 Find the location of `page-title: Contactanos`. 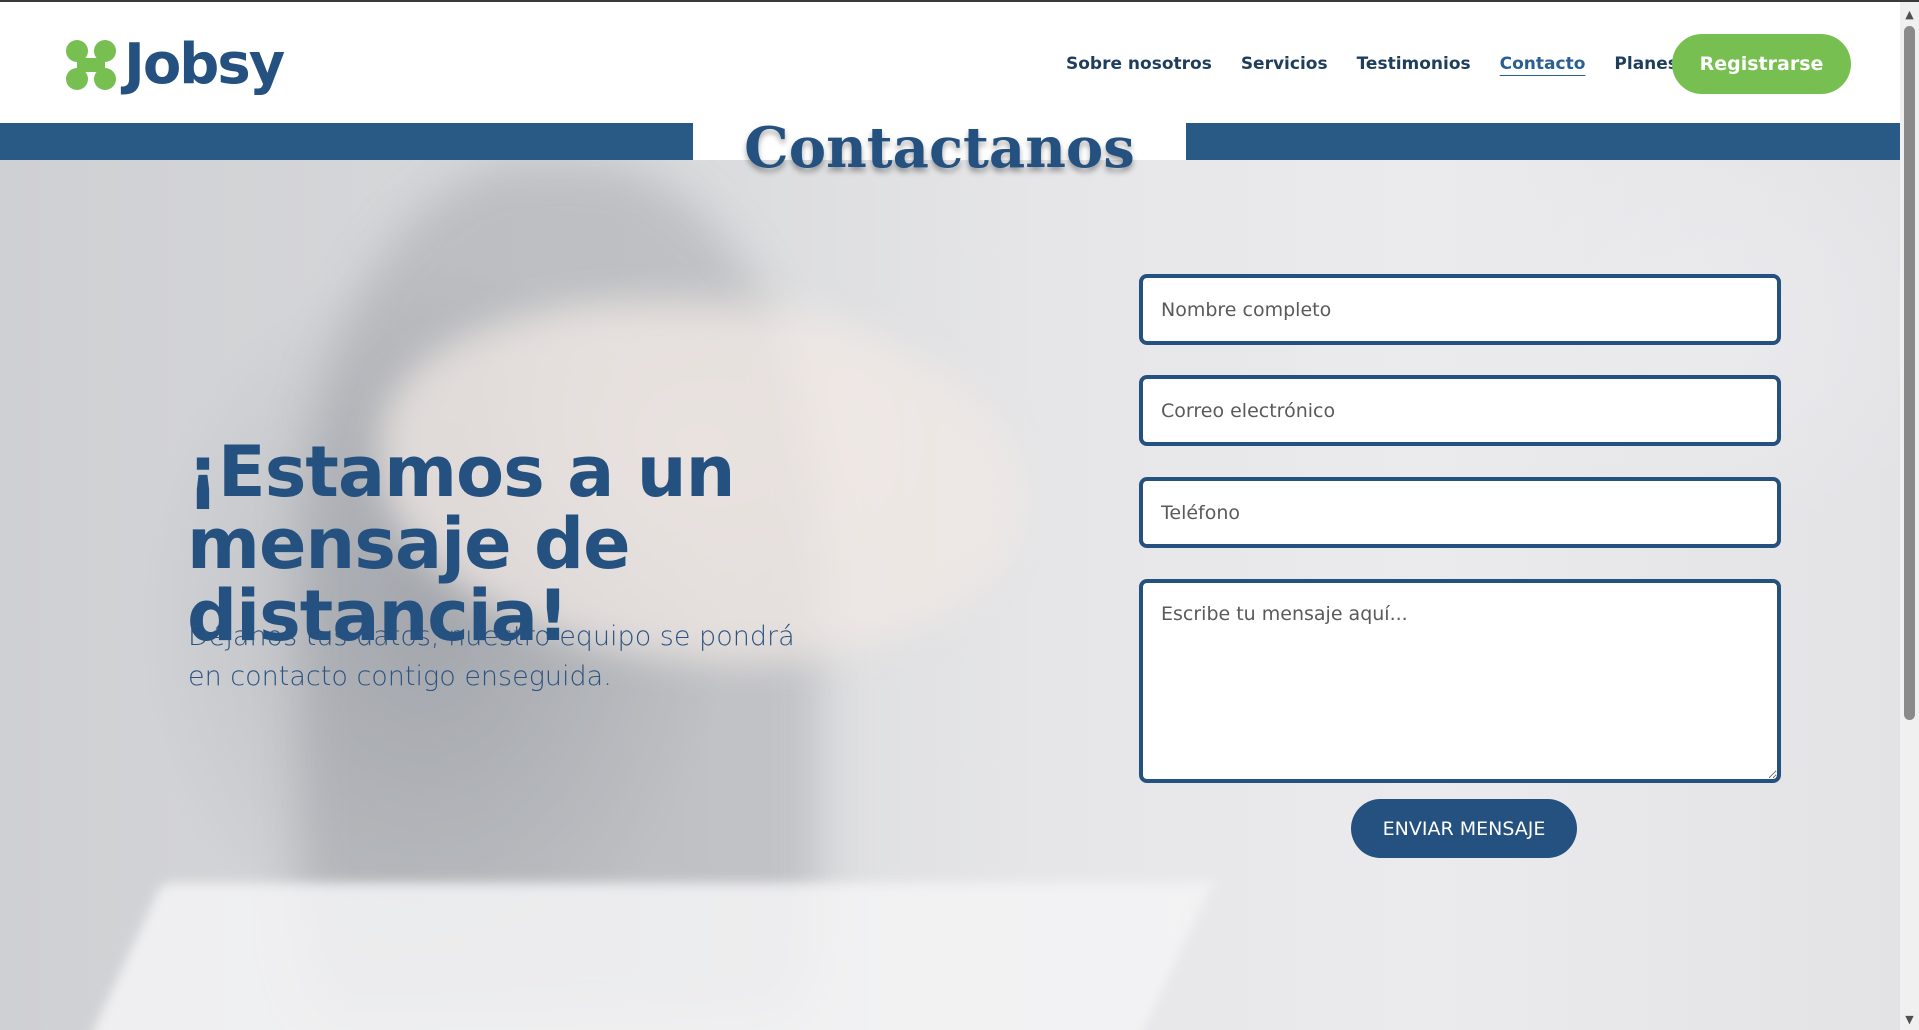

page-title: Contactanos is located at coordinates (939, 148).